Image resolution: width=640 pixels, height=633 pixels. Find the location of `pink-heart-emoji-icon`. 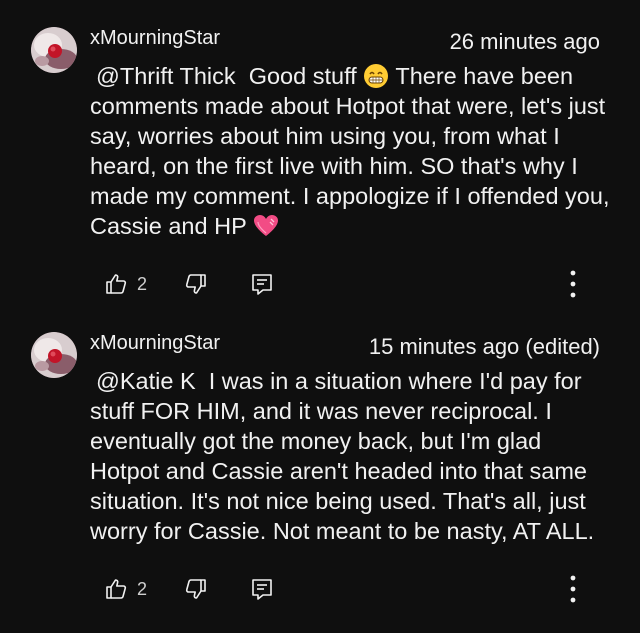

pink-heart-emoji-icon is located at coordinates (266, 226).